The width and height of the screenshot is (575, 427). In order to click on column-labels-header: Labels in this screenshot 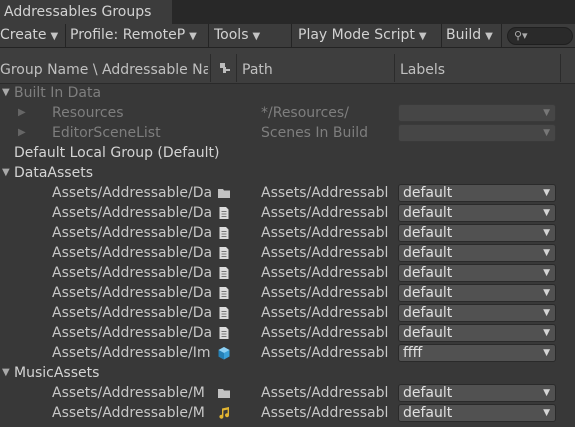, I will do `click(422, 70)`.